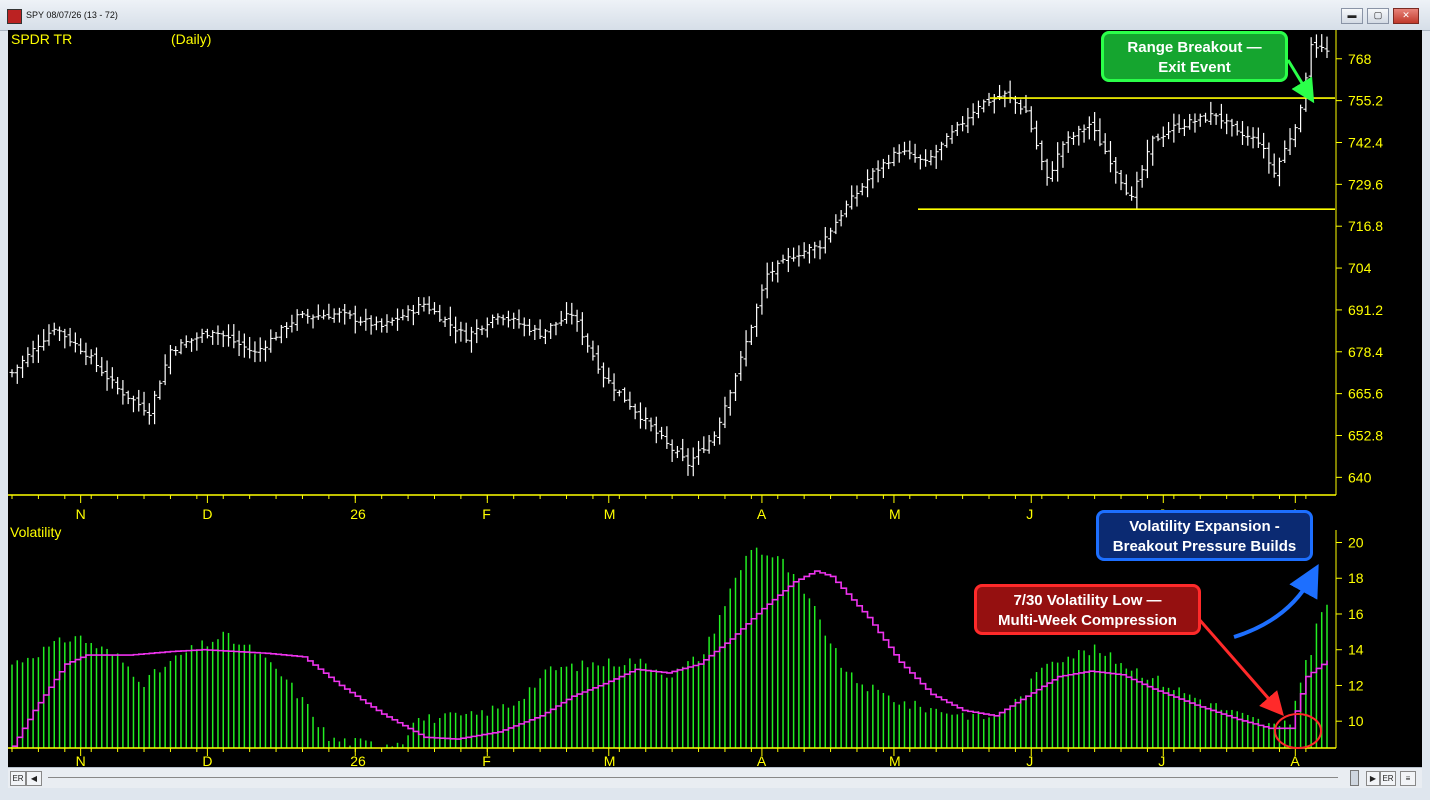  I want to click on price-tick-label: 665.6, so click(1365, 394).